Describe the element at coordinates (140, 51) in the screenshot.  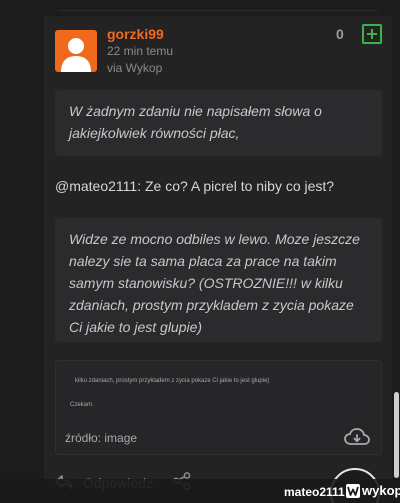
I see `post-time: 22 min temu` at that location.